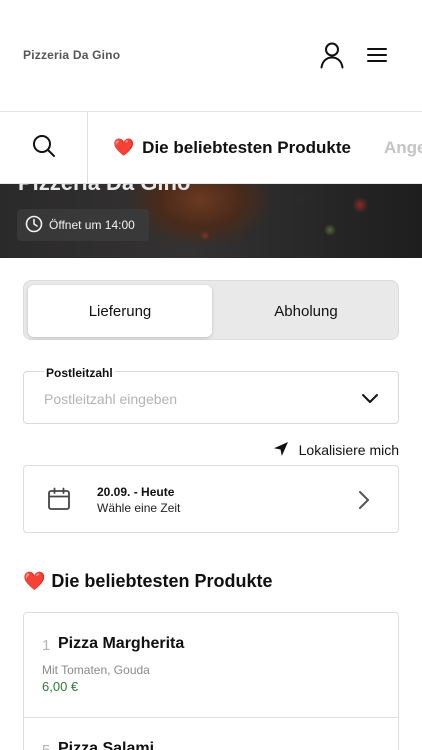 The width and height of the screenshot is (422, 750). Describe the element at coordinates (139, 508) in the screenshot. I see `time-subtitle: Wähle eine Zeit` at that location.